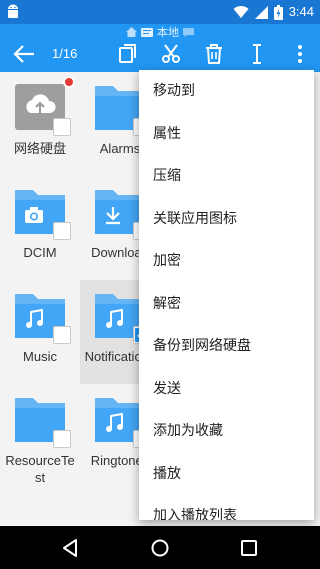 The height and width of the screenshot is (569, 320). I want to click on status-icons: 3:44, so click(273, 12).